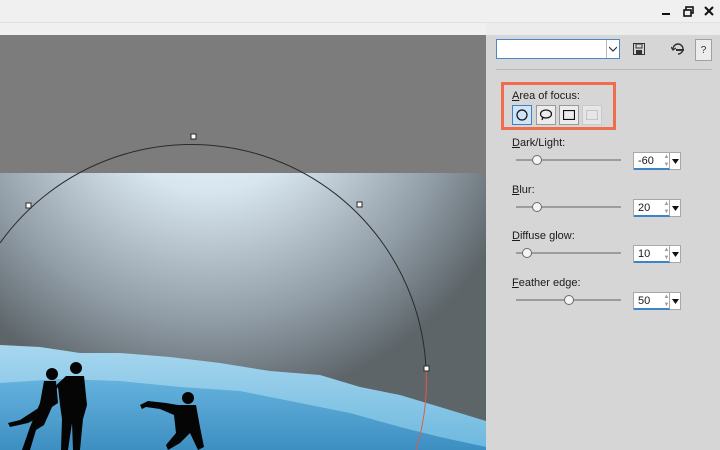 This screenshot has width=720, height=450. I want to click on value-spinbox-1: 20 ▲ ▼, so click(657, 208).